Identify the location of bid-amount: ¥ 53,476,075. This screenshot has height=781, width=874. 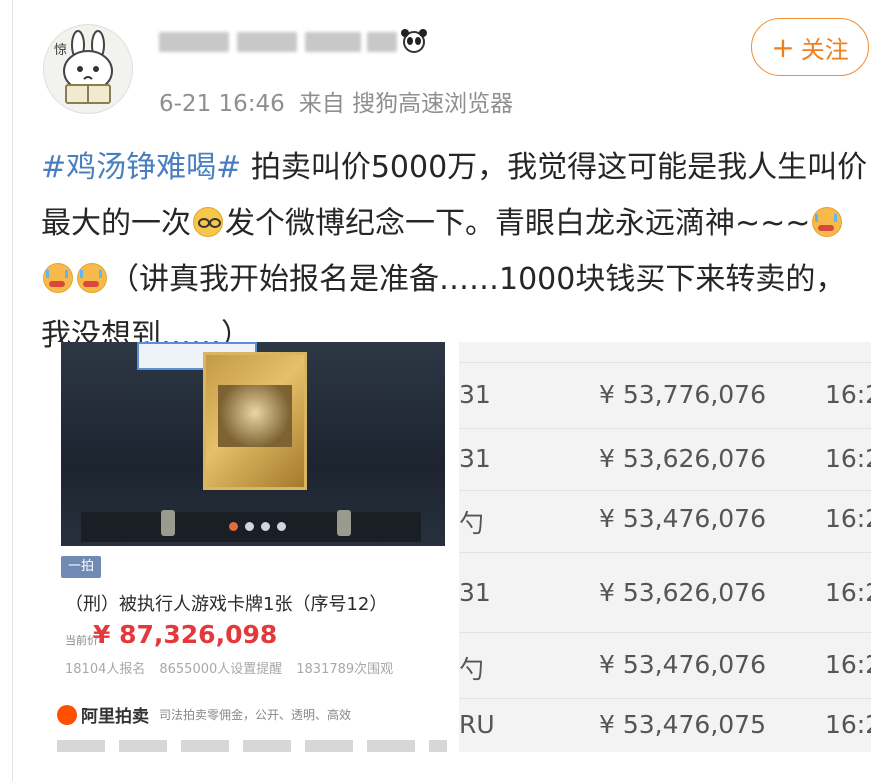
(682, 724).